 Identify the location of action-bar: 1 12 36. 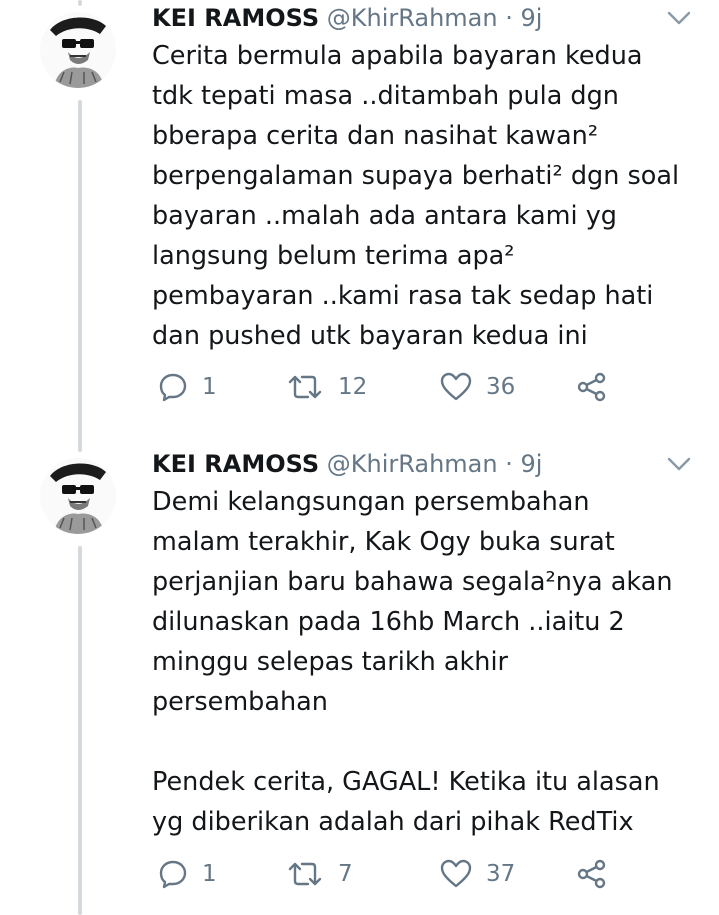
(388, 387).